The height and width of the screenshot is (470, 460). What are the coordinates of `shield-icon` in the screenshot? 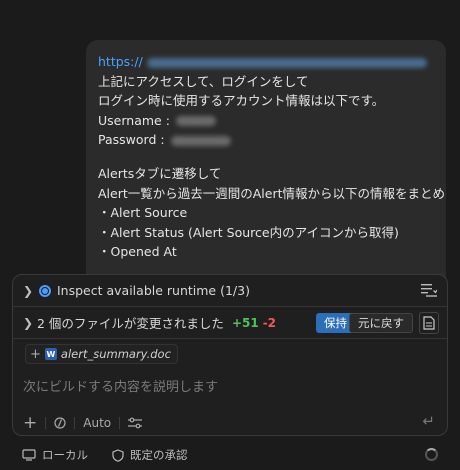 It's located at (118, 455).